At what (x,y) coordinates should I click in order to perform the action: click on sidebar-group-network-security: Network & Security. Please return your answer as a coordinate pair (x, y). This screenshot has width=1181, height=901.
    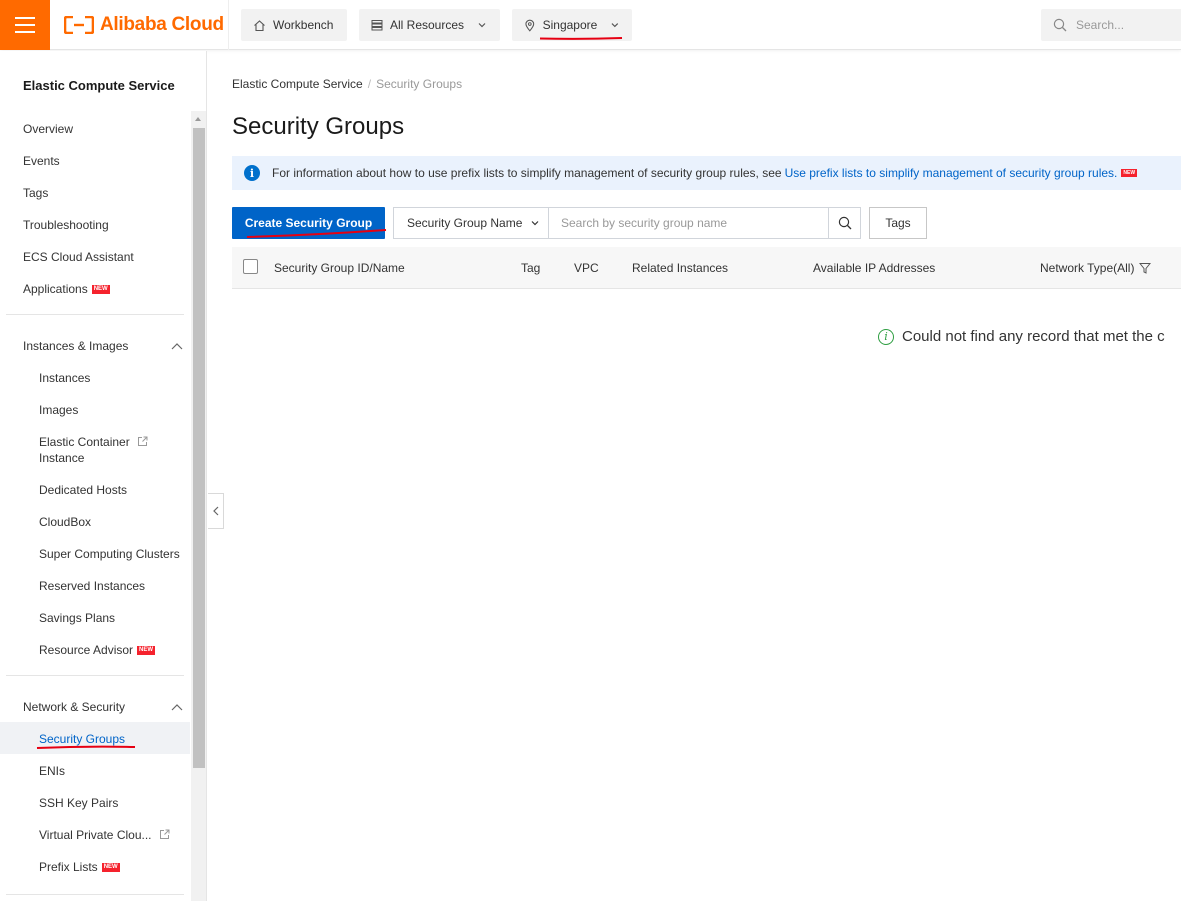
    Looking at the image, I should click on (103, 707).